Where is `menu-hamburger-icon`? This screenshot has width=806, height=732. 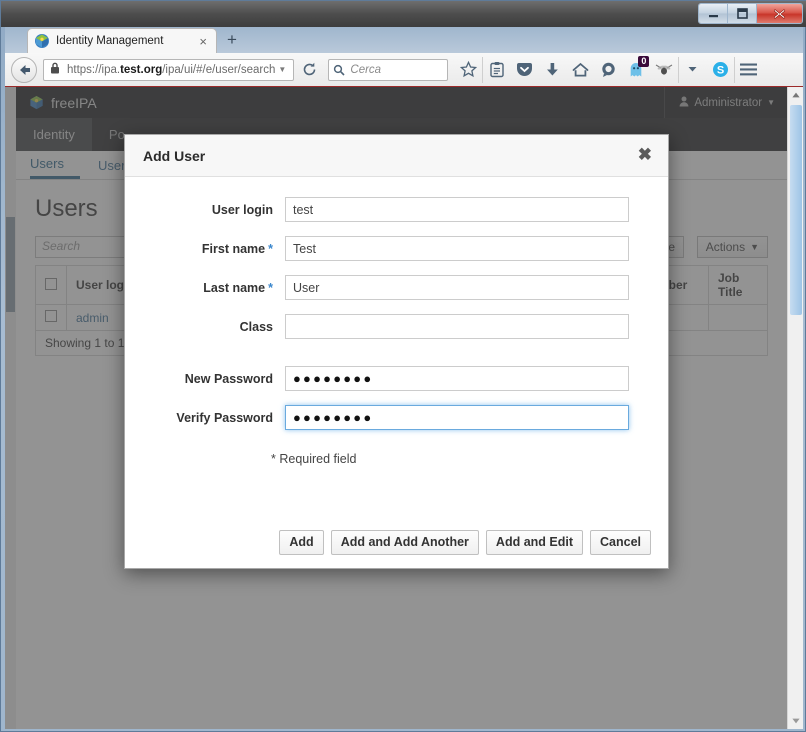 menu-hamburger-icon is located at coordinates (748, 69).